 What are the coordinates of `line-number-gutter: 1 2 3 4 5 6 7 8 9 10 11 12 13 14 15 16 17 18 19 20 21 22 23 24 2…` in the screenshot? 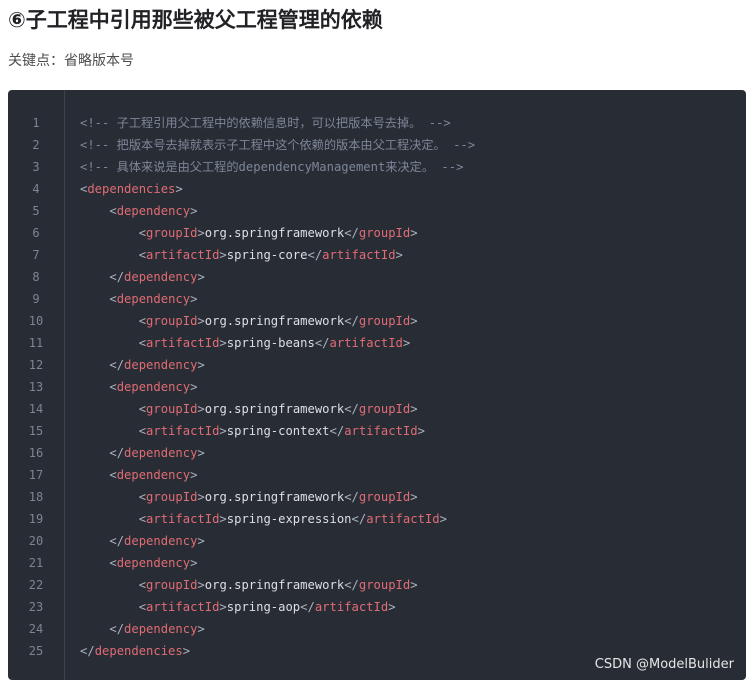 It's located at (36, 387).